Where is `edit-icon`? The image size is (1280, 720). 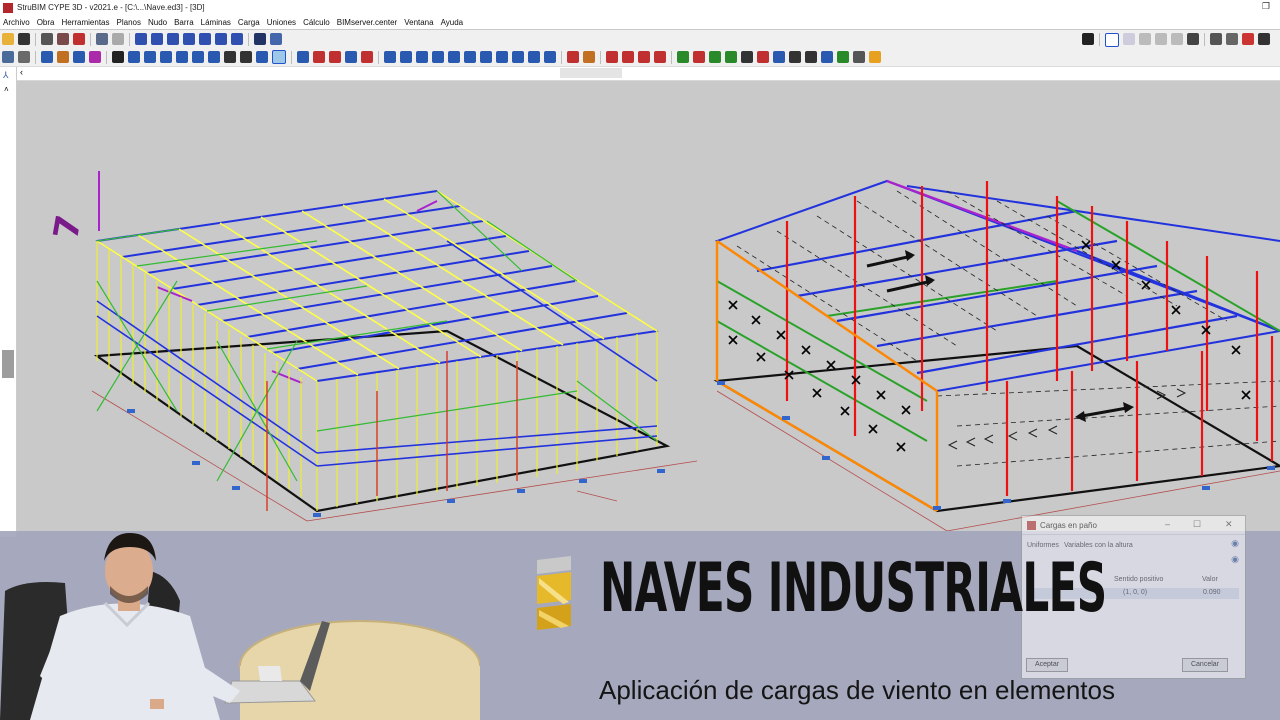
edit-icon is located at coordinates (351, 57).